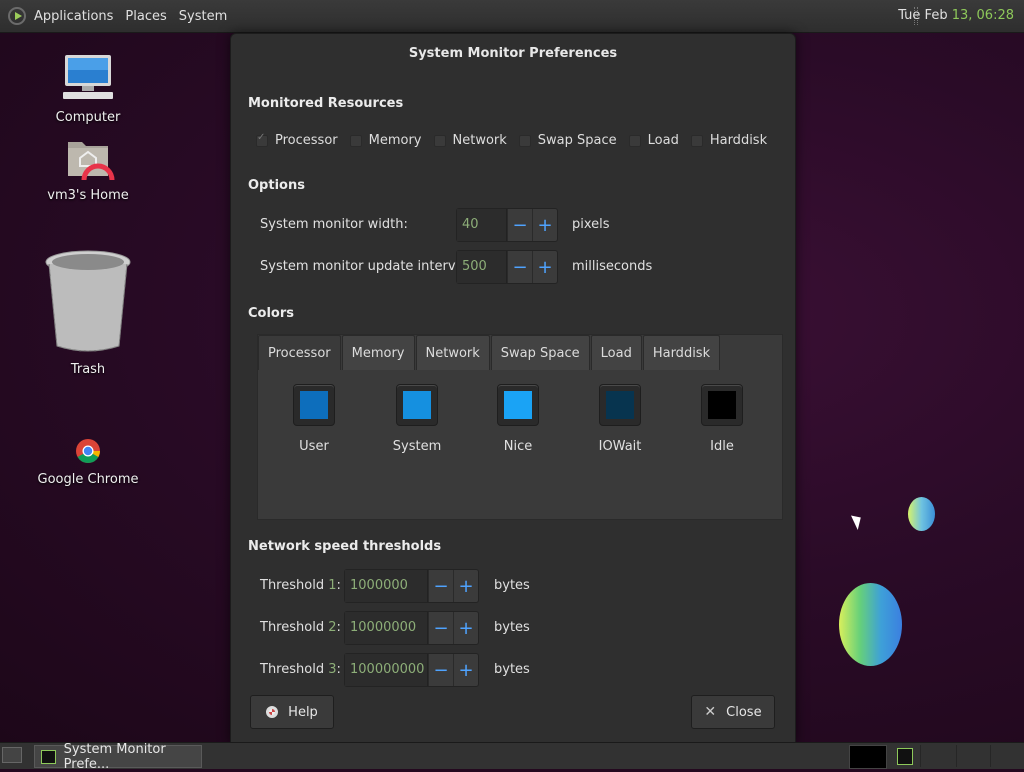 The image size is (1024, 772). Describe the element at coordinates (306, 140) in the screenshot. I see `checkbox-label: Processor` at that location.